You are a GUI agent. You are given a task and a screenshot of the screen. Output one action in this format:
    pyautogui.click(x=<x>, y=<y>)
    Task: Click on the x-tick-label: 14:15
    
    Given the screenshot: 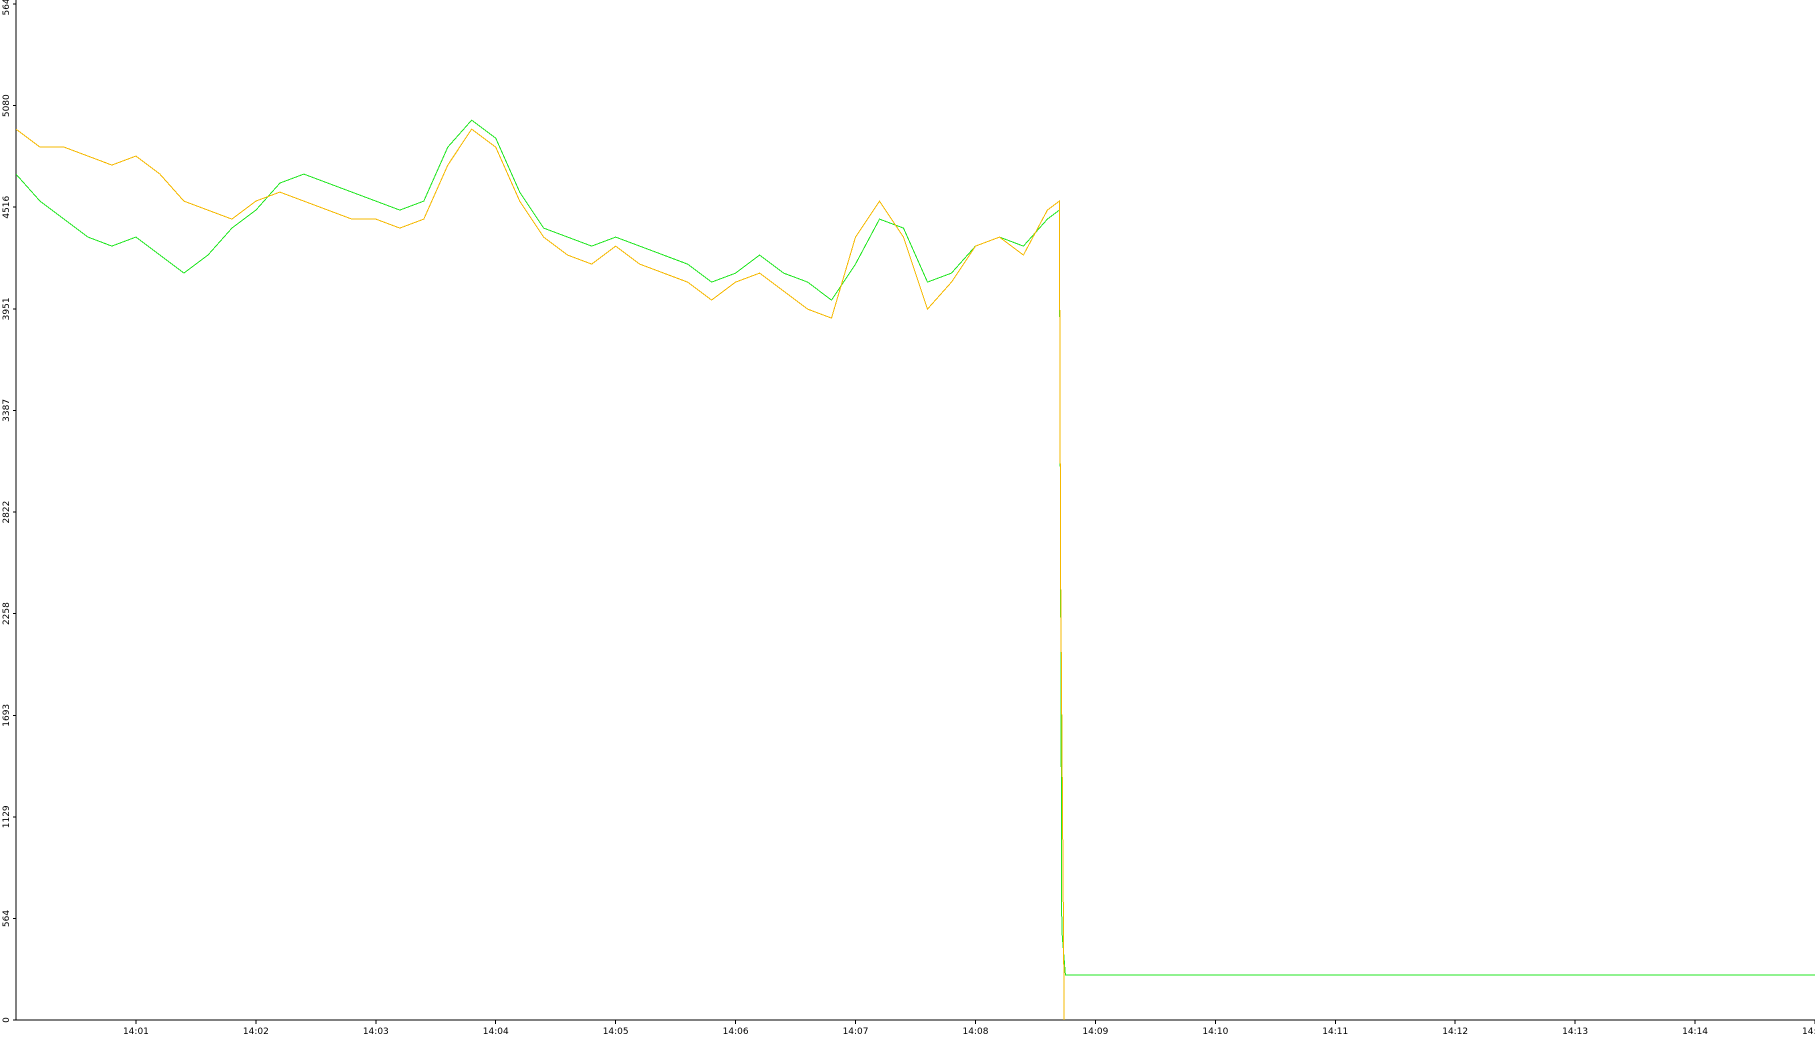 What is the action you would take?
    pyautogui.click(x=1808, y=1032)
    